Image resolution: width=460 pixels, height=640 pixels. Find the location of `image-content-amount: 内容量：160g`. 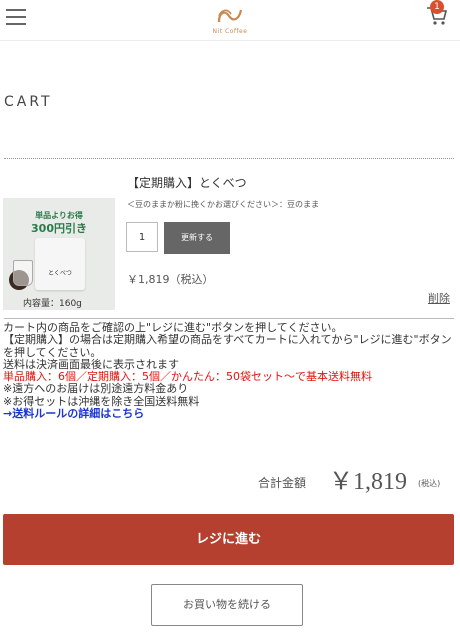

image-content-amount: 内容量：160g is located at coordinates (52, 304).